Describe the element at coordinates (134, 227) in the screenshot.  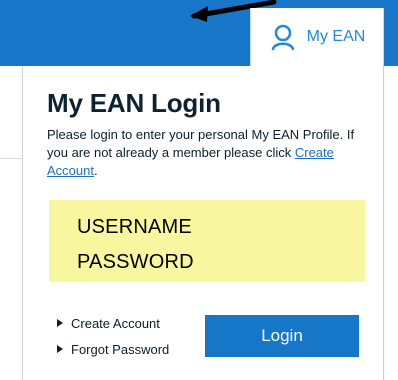
I see `username-label: USERNAME` at that location.